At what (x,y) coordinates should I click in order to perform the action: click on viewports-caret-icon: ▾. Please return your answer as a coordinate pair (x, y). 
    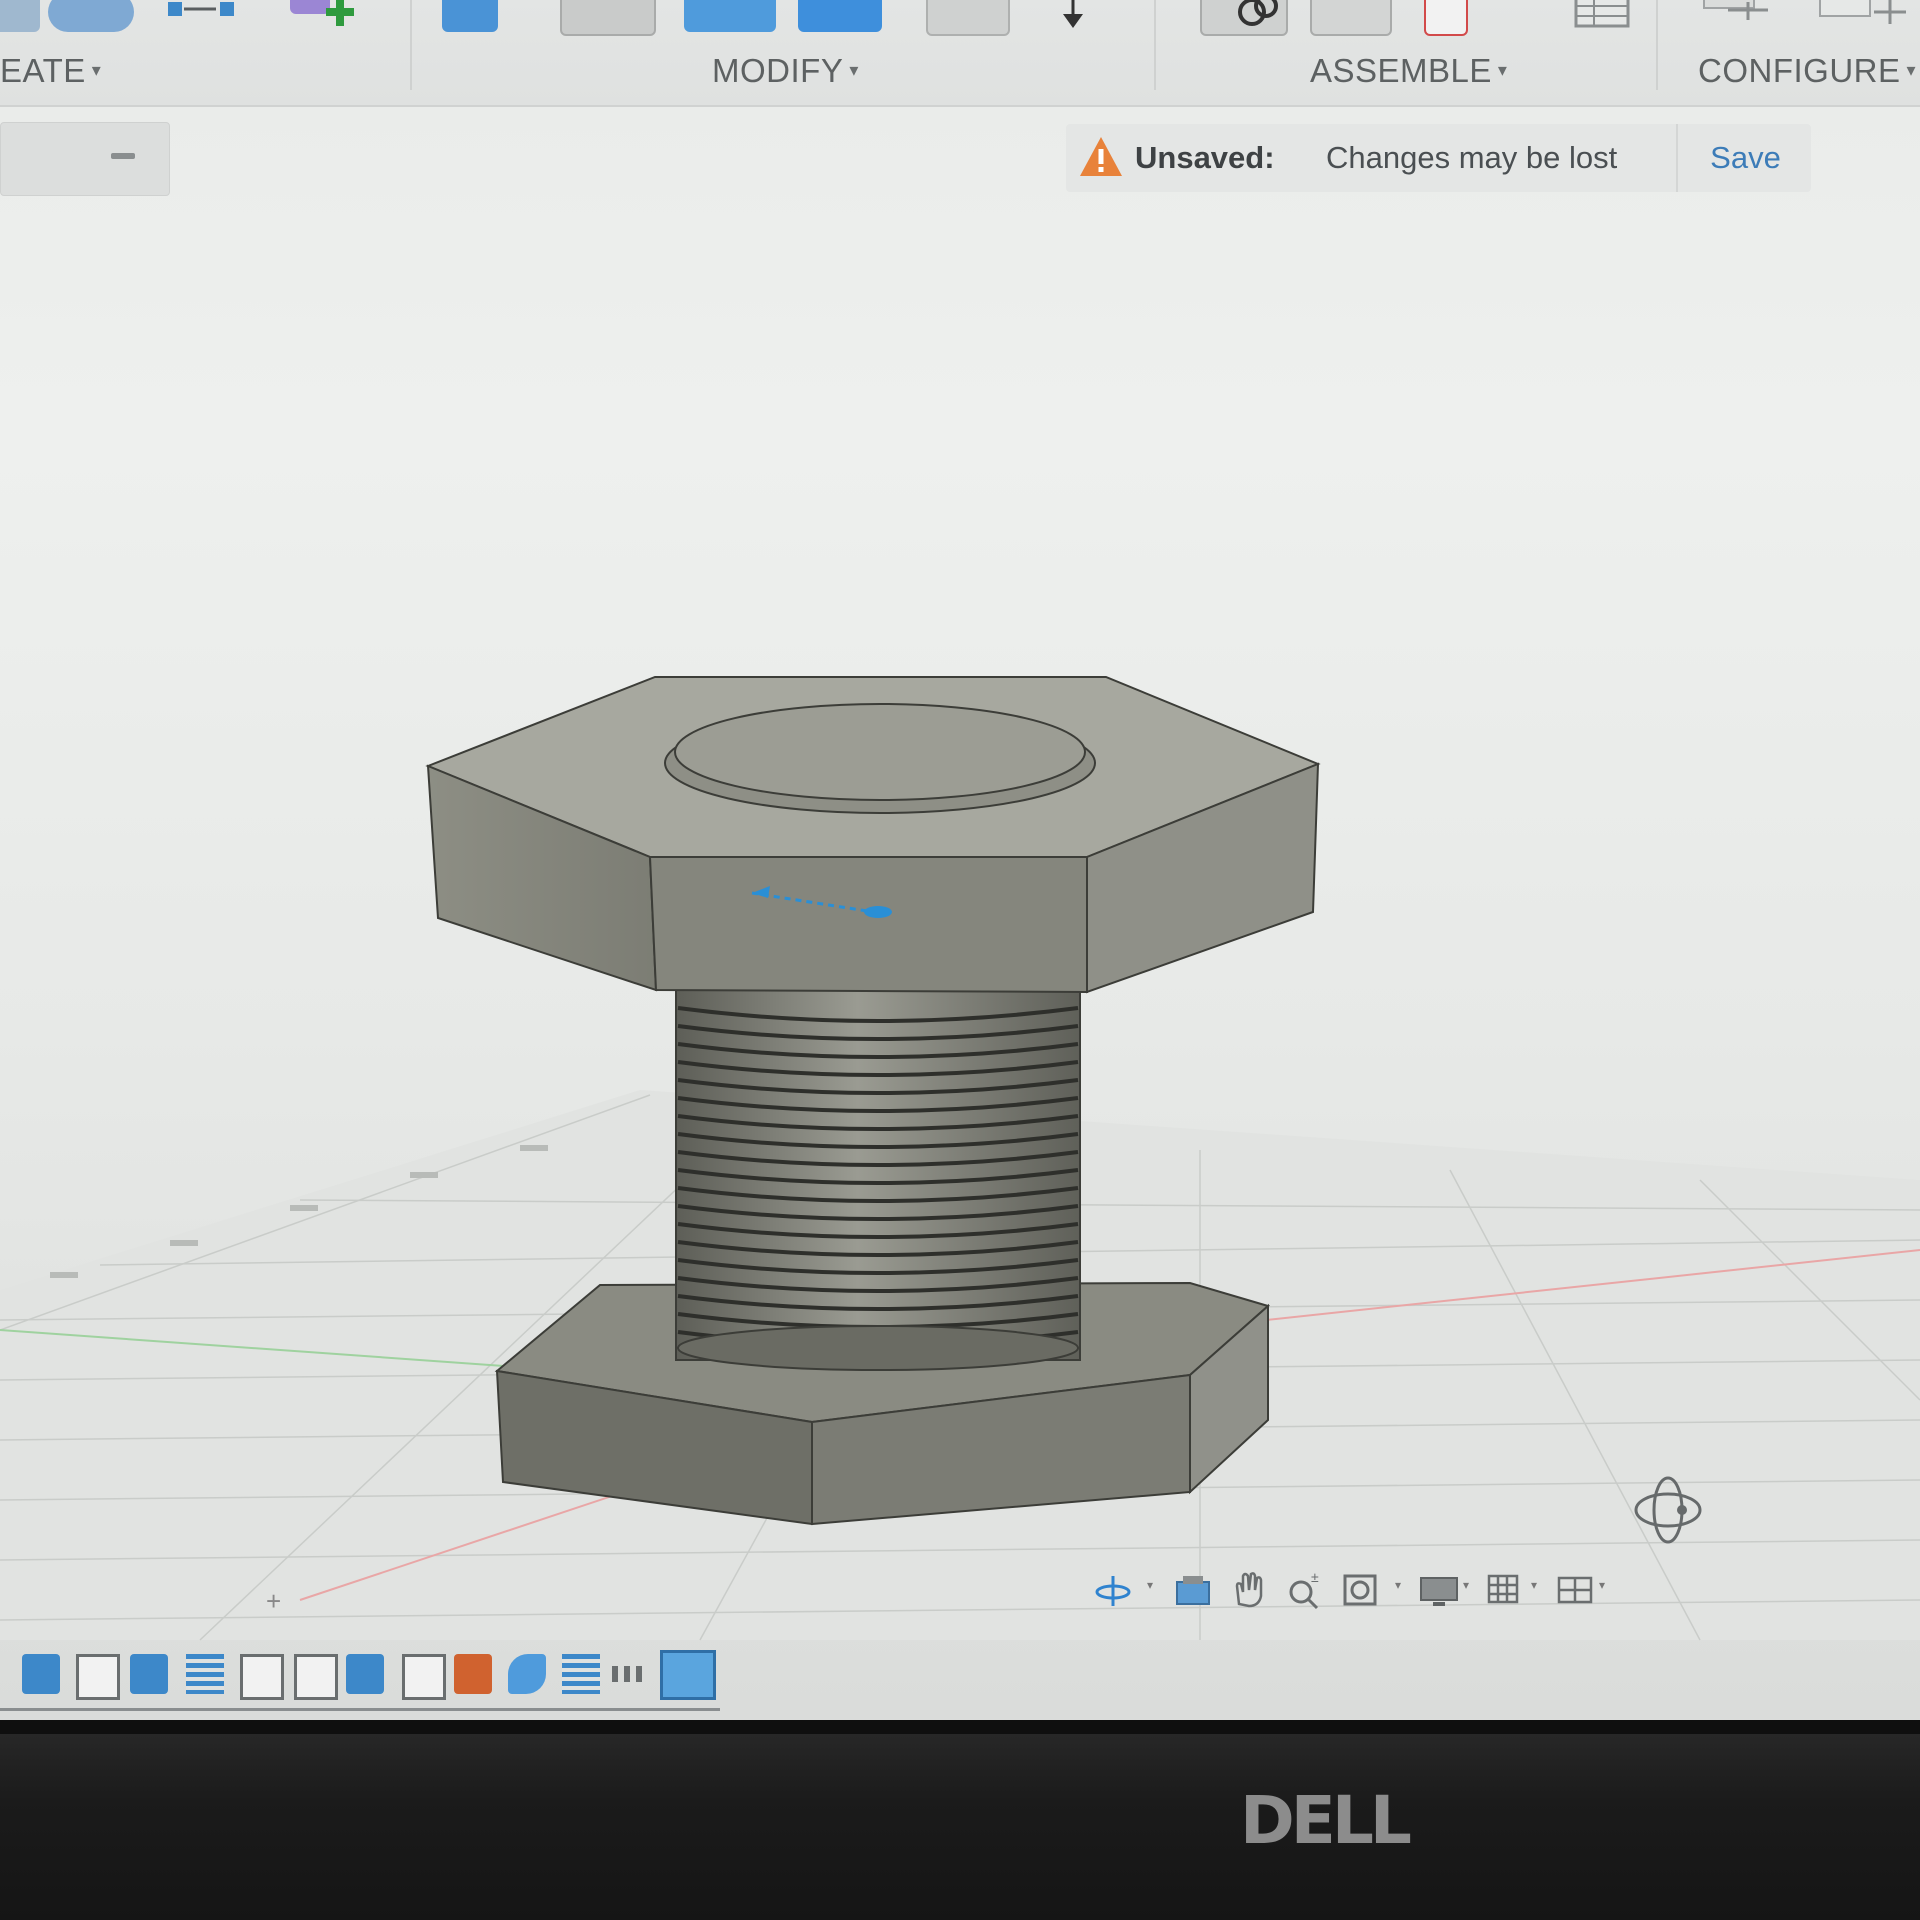
    Looking at the image, I should click on (1602, 1585).